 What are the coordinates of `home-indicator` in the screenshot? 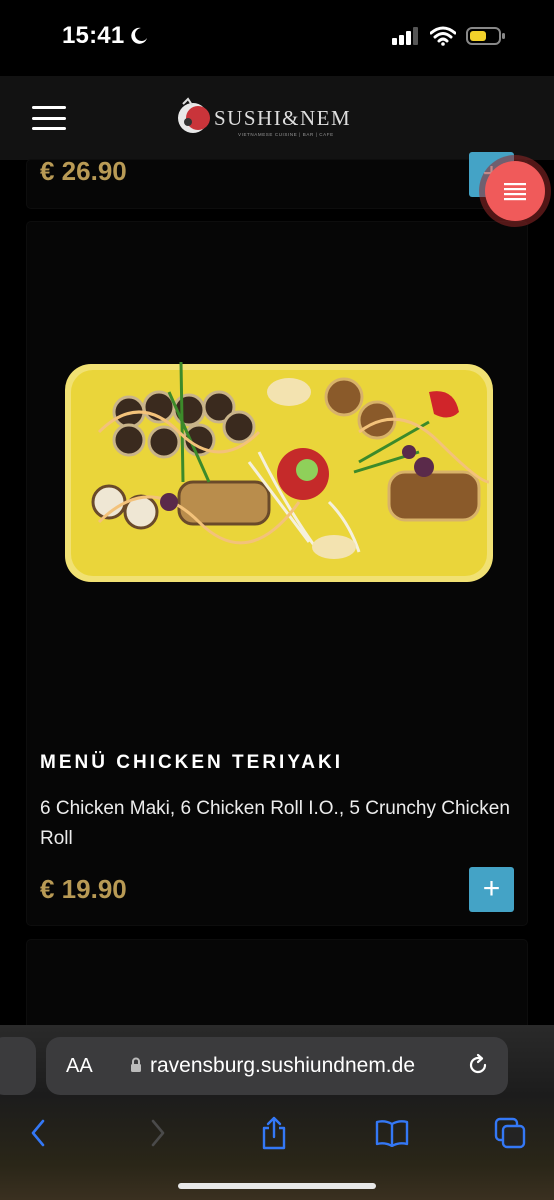 It's located at (277, 1186).